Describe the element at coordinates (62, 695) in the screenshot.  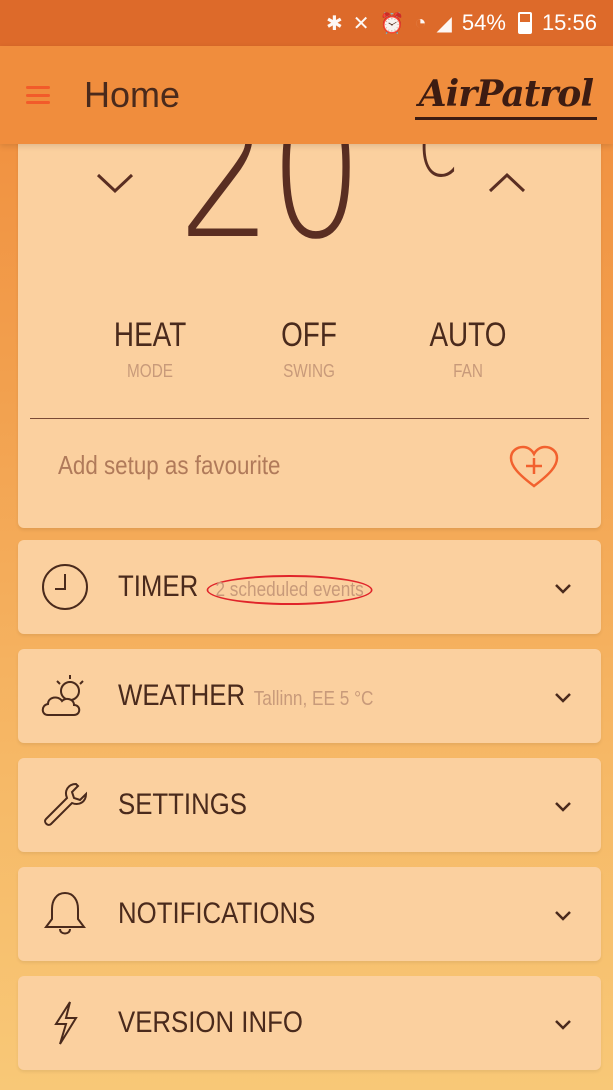
I see `weather-icon` at that location.